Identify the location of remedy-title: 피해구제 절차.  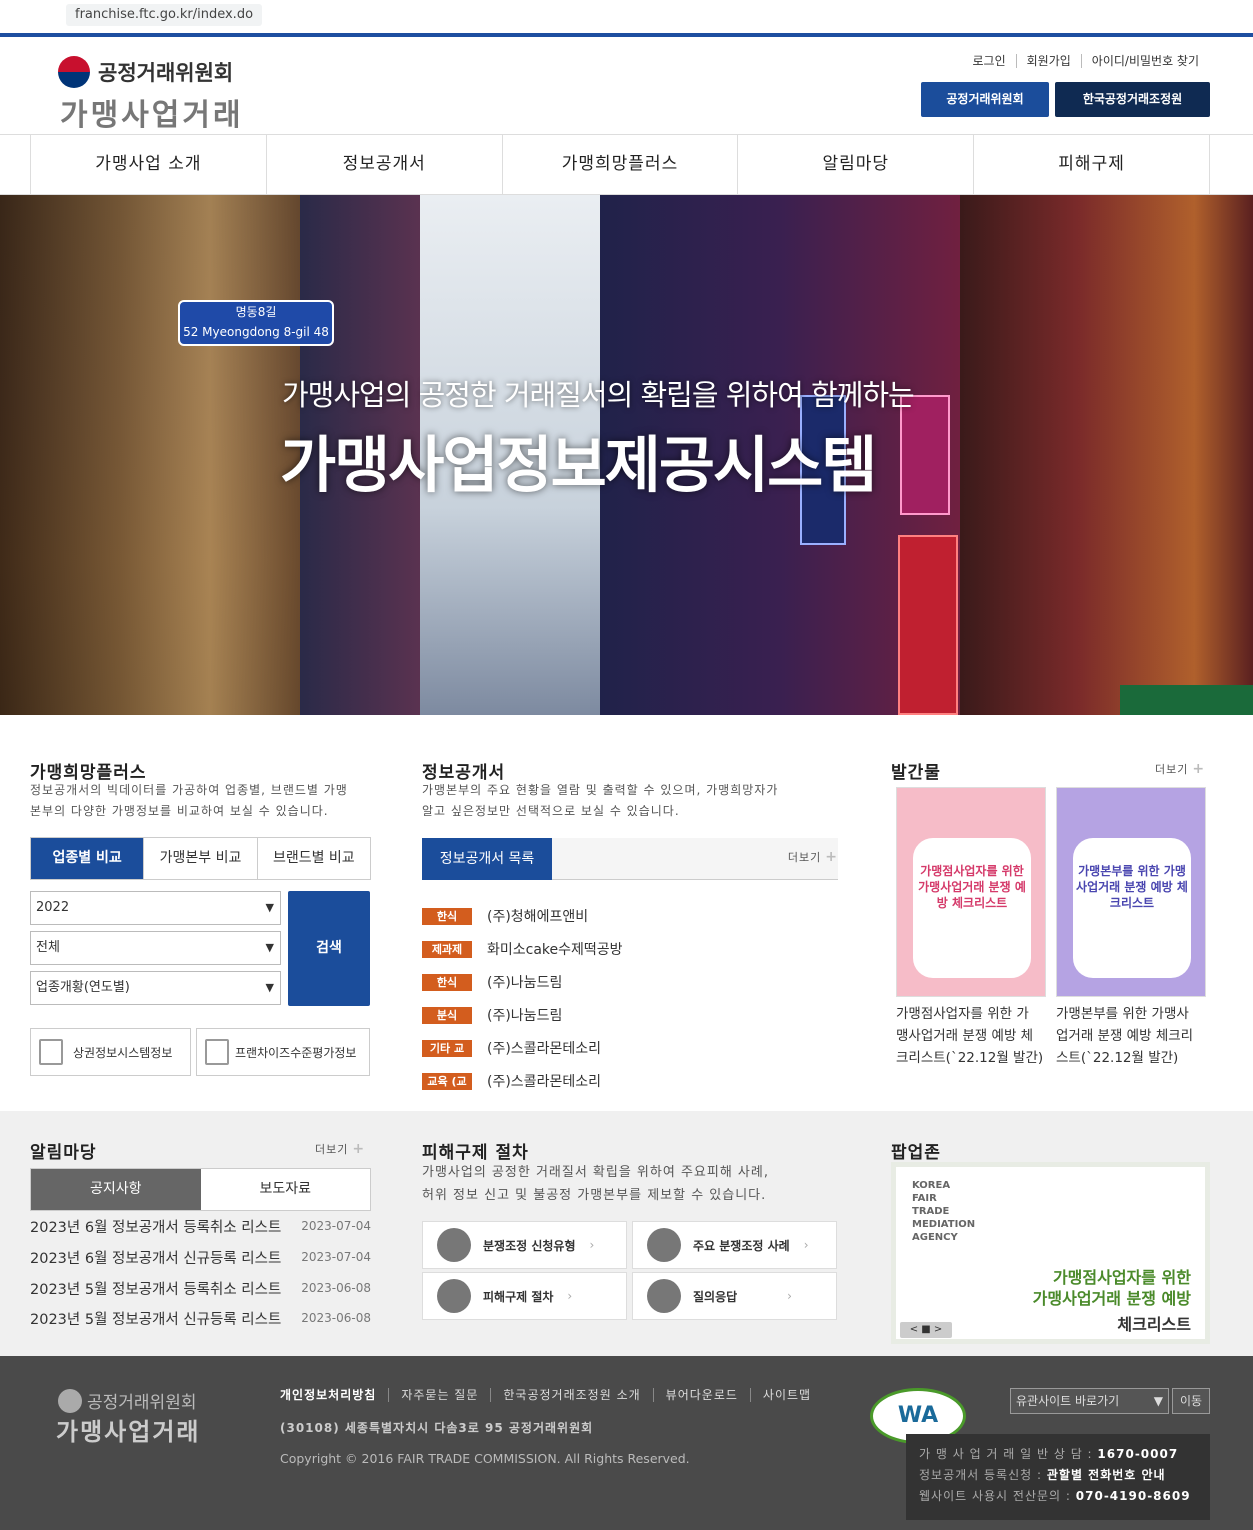
(475, 1153).